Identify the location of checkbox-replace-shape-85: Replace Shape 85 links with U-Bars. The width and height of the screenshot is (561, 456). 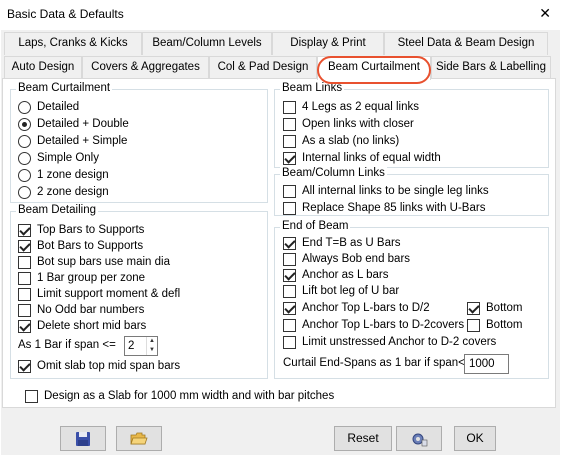
(384, 208).